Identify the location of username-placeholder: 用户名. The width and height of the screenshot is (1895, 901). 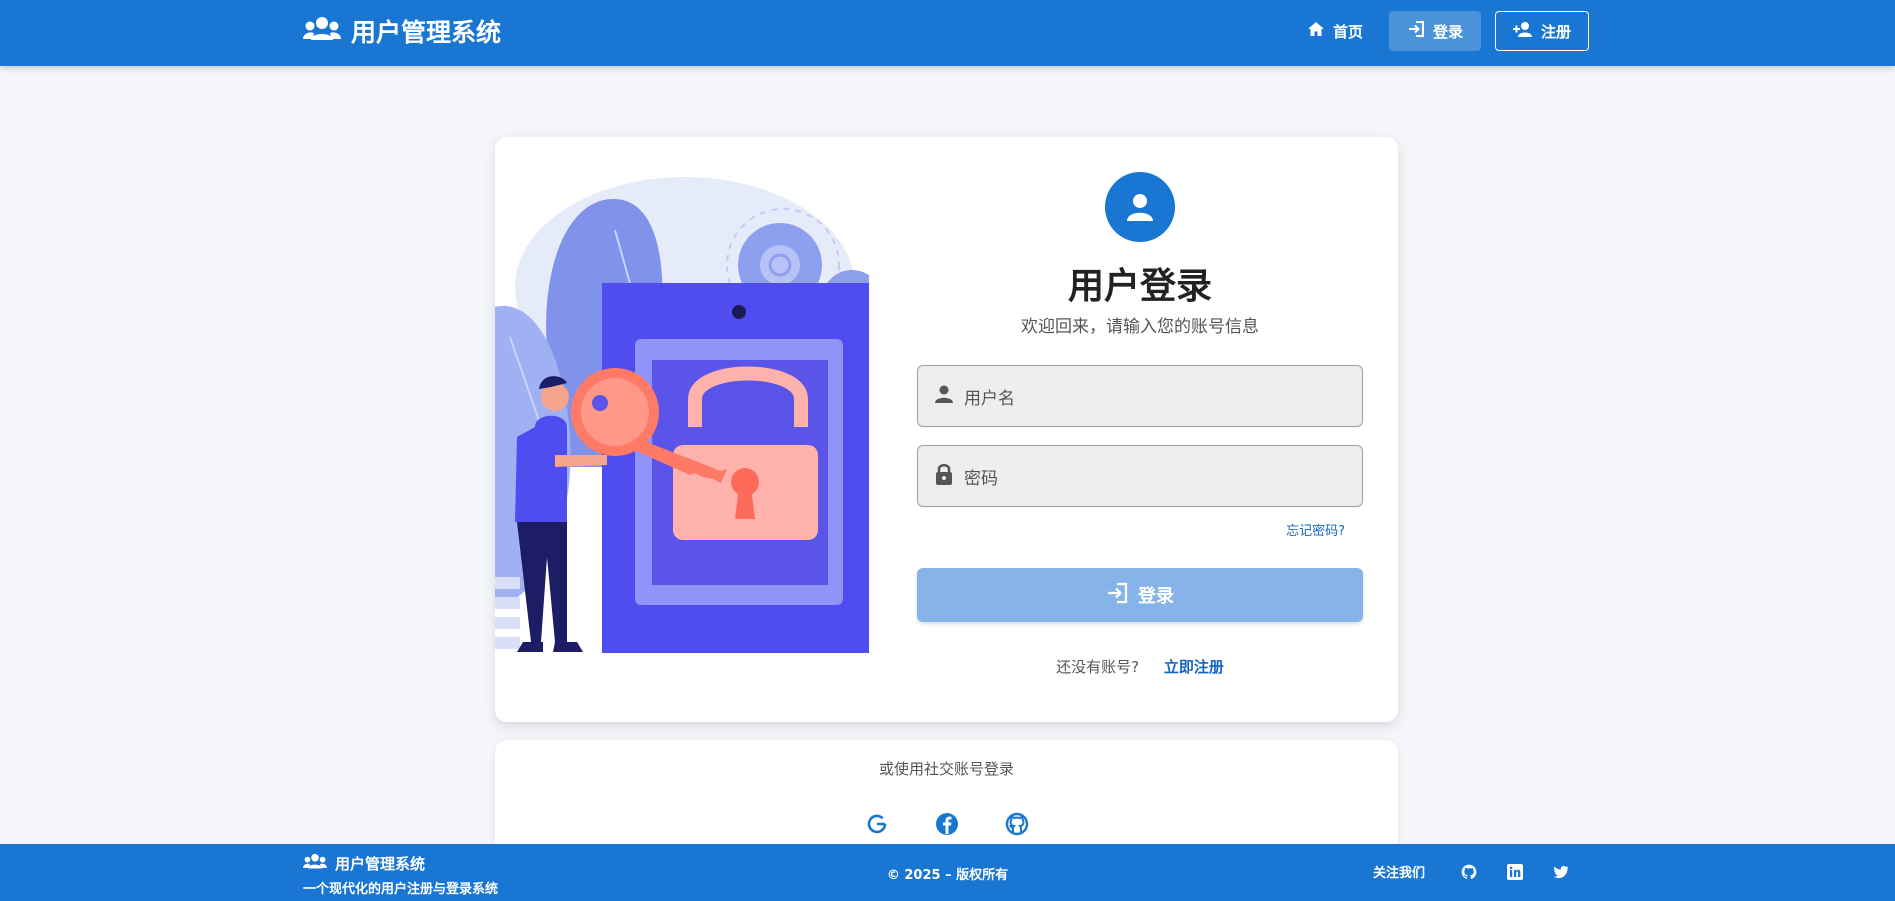
(989, 398).